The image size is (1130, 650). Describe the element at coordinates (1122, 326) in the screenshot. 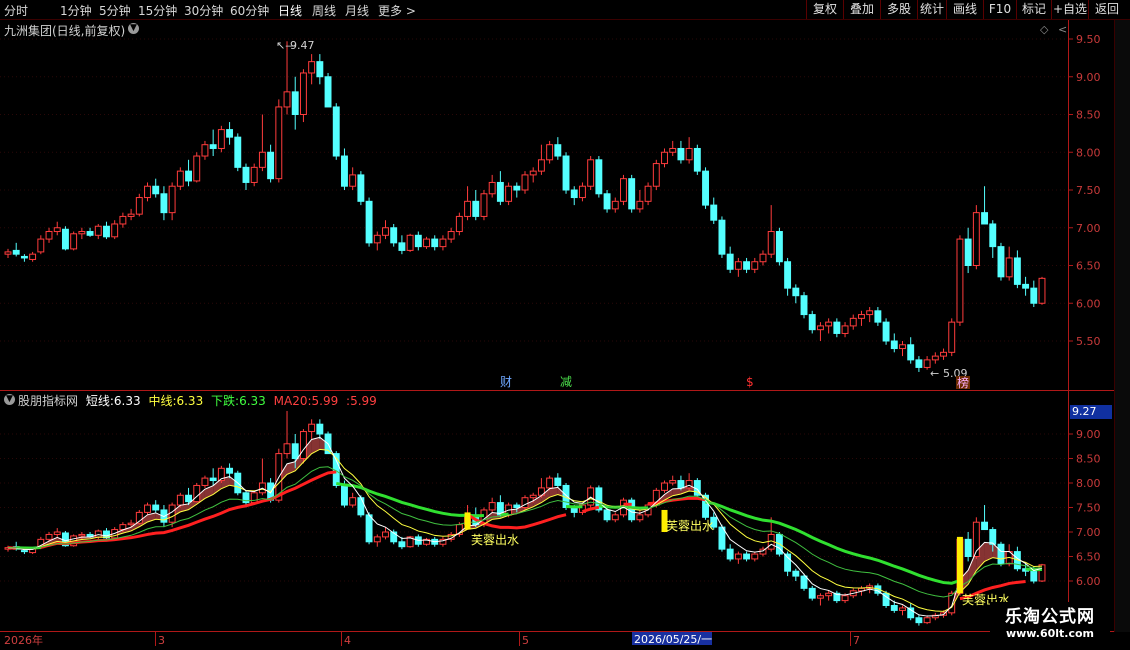

I see `side-panel-strip` at that location.